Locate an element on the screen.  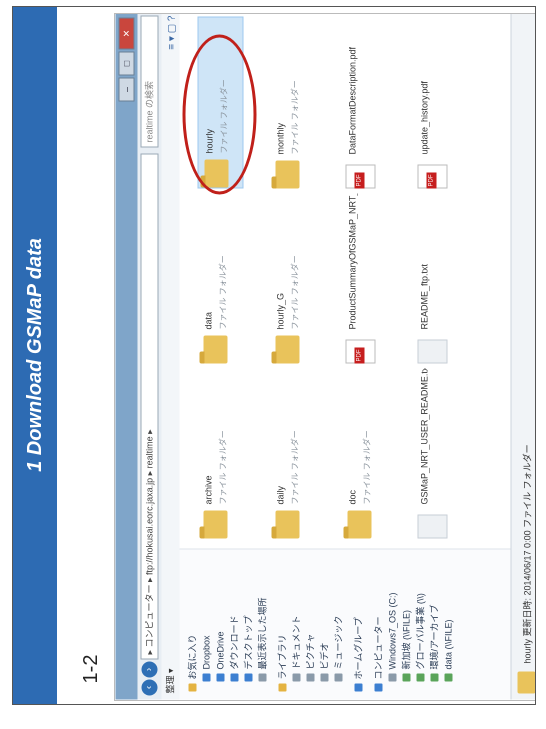
file-item: doc ファイル フォルダー is located at coordinates (364, 454).